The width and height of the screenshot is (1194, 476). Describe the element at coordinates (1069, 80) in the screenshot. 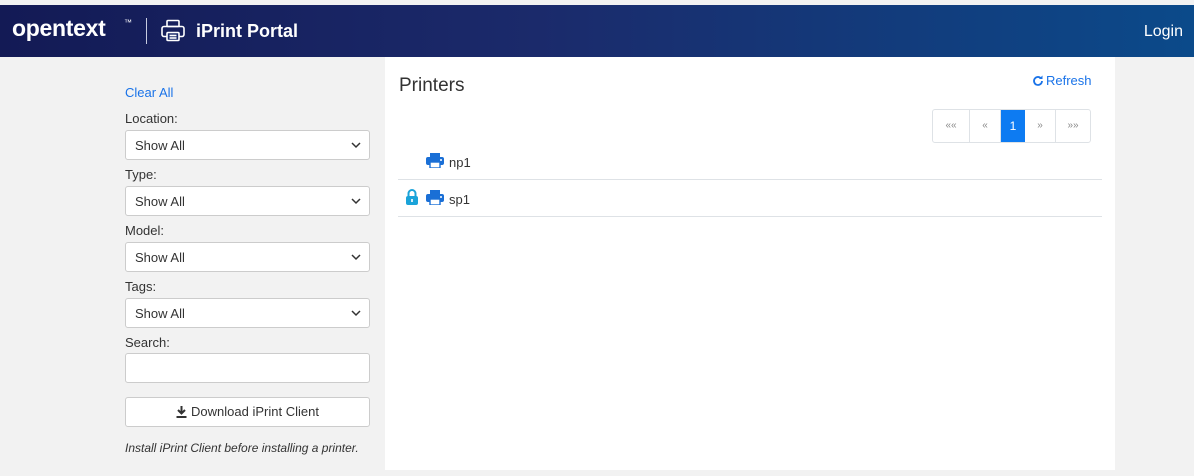

I see `refresh-label: Refresh` at that location.